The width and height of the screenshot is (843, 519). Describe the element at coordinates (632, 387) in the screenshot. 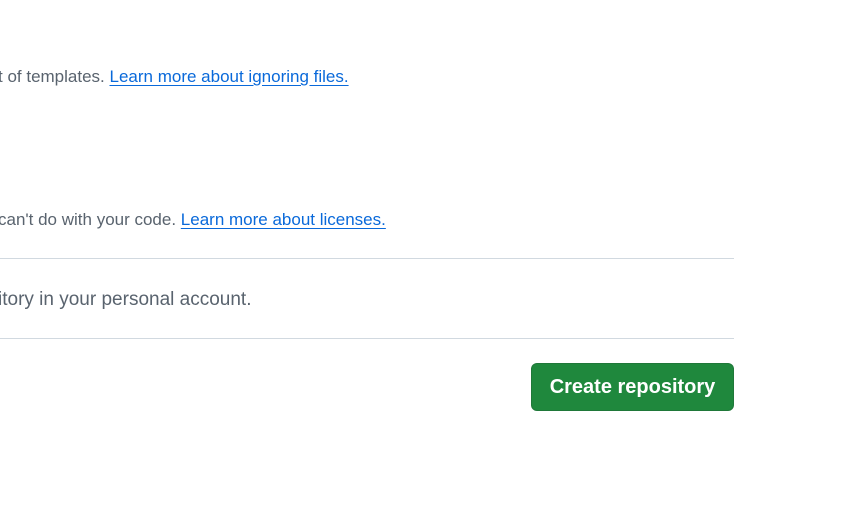

I see `create-repository-button: Create repository` at that location.